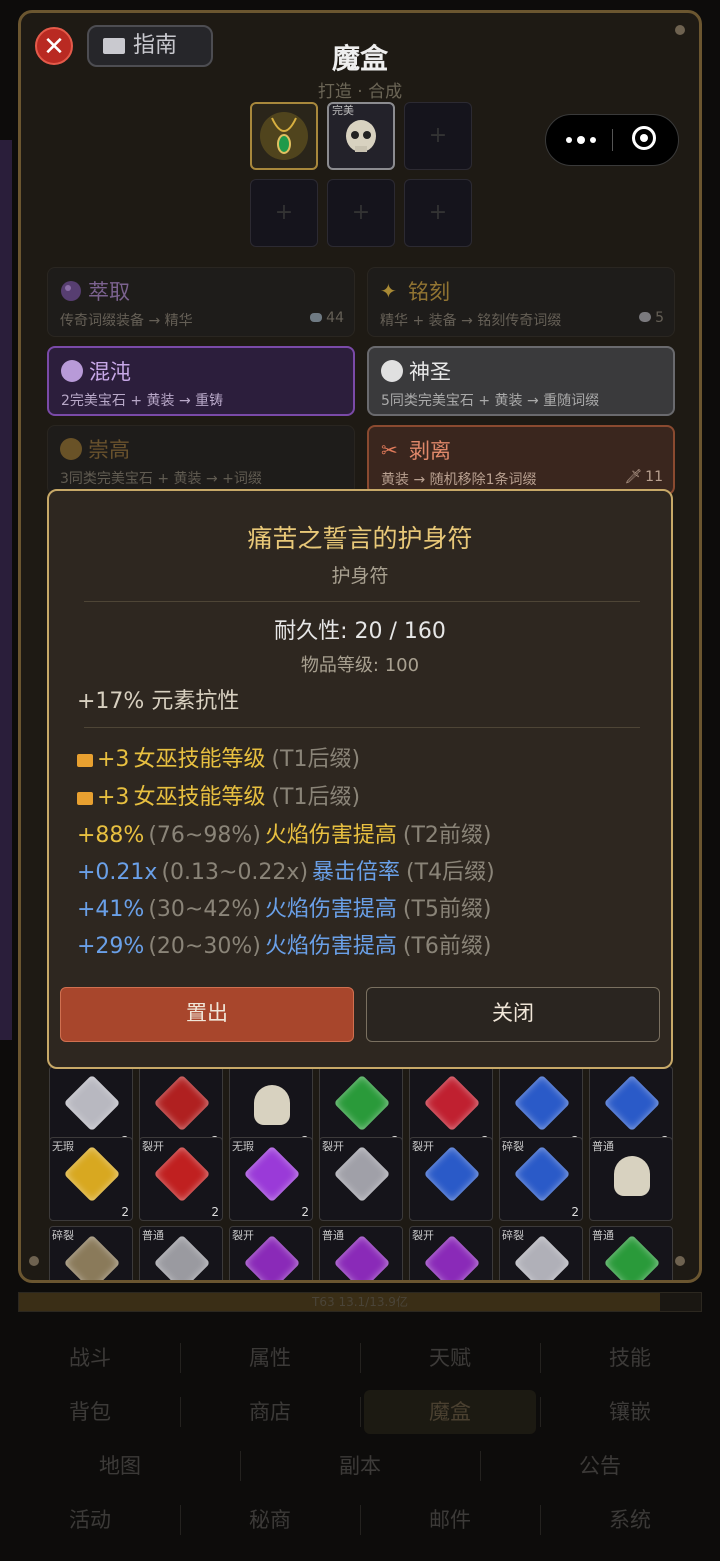 This screenshot has height=1561, width=720. Describe the element at coordinates (644, 138) in the screenshot. I see `exit-target-icon` at that location.